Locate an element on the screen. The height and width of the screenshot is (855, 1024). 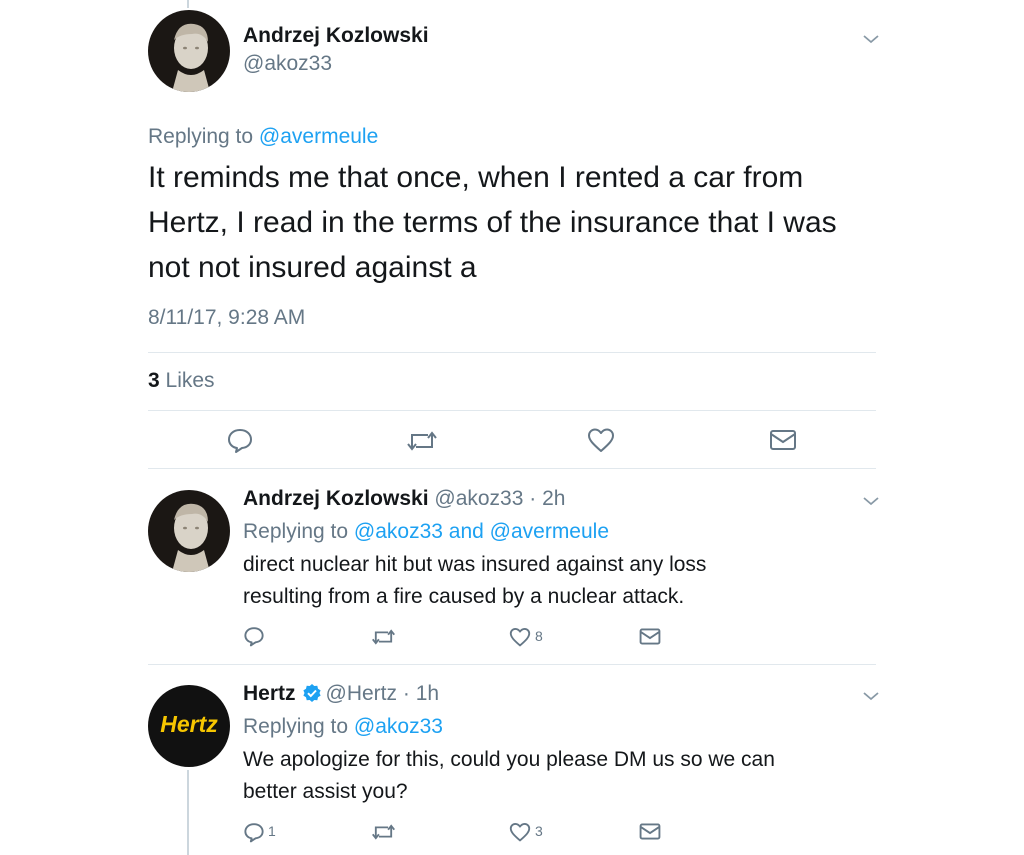
verified-badge-icon is located at coordinates (311, 693).